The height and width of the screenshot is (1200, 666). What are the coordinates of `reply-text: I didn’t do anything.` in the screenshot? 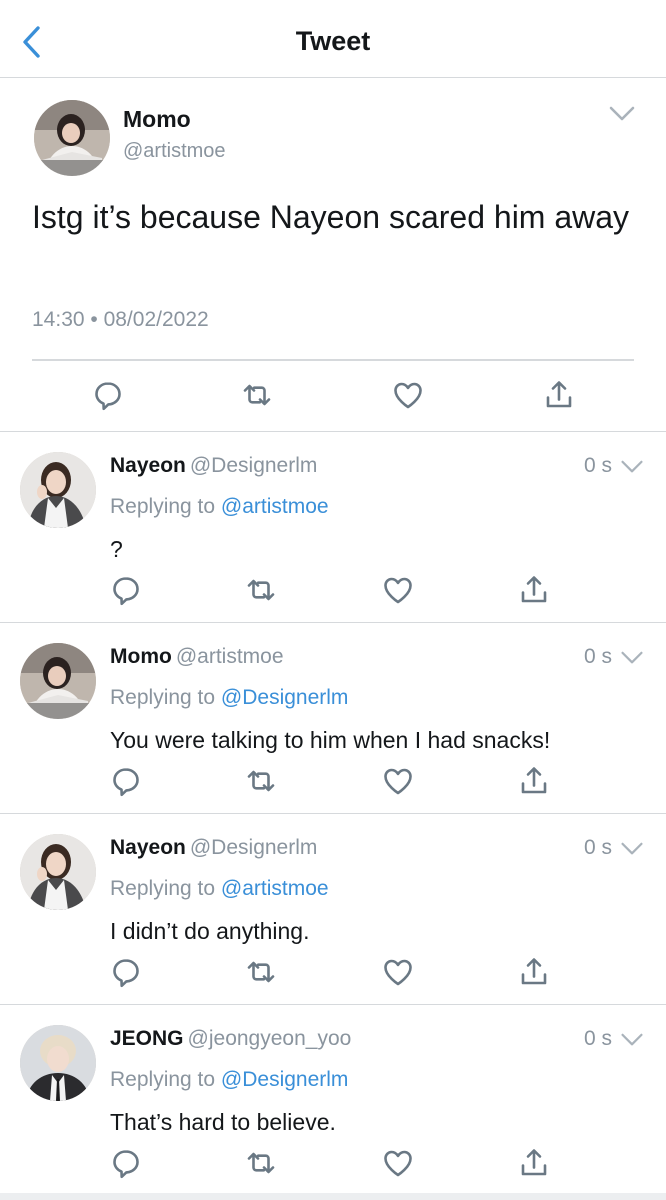 It's located at (210, 931).